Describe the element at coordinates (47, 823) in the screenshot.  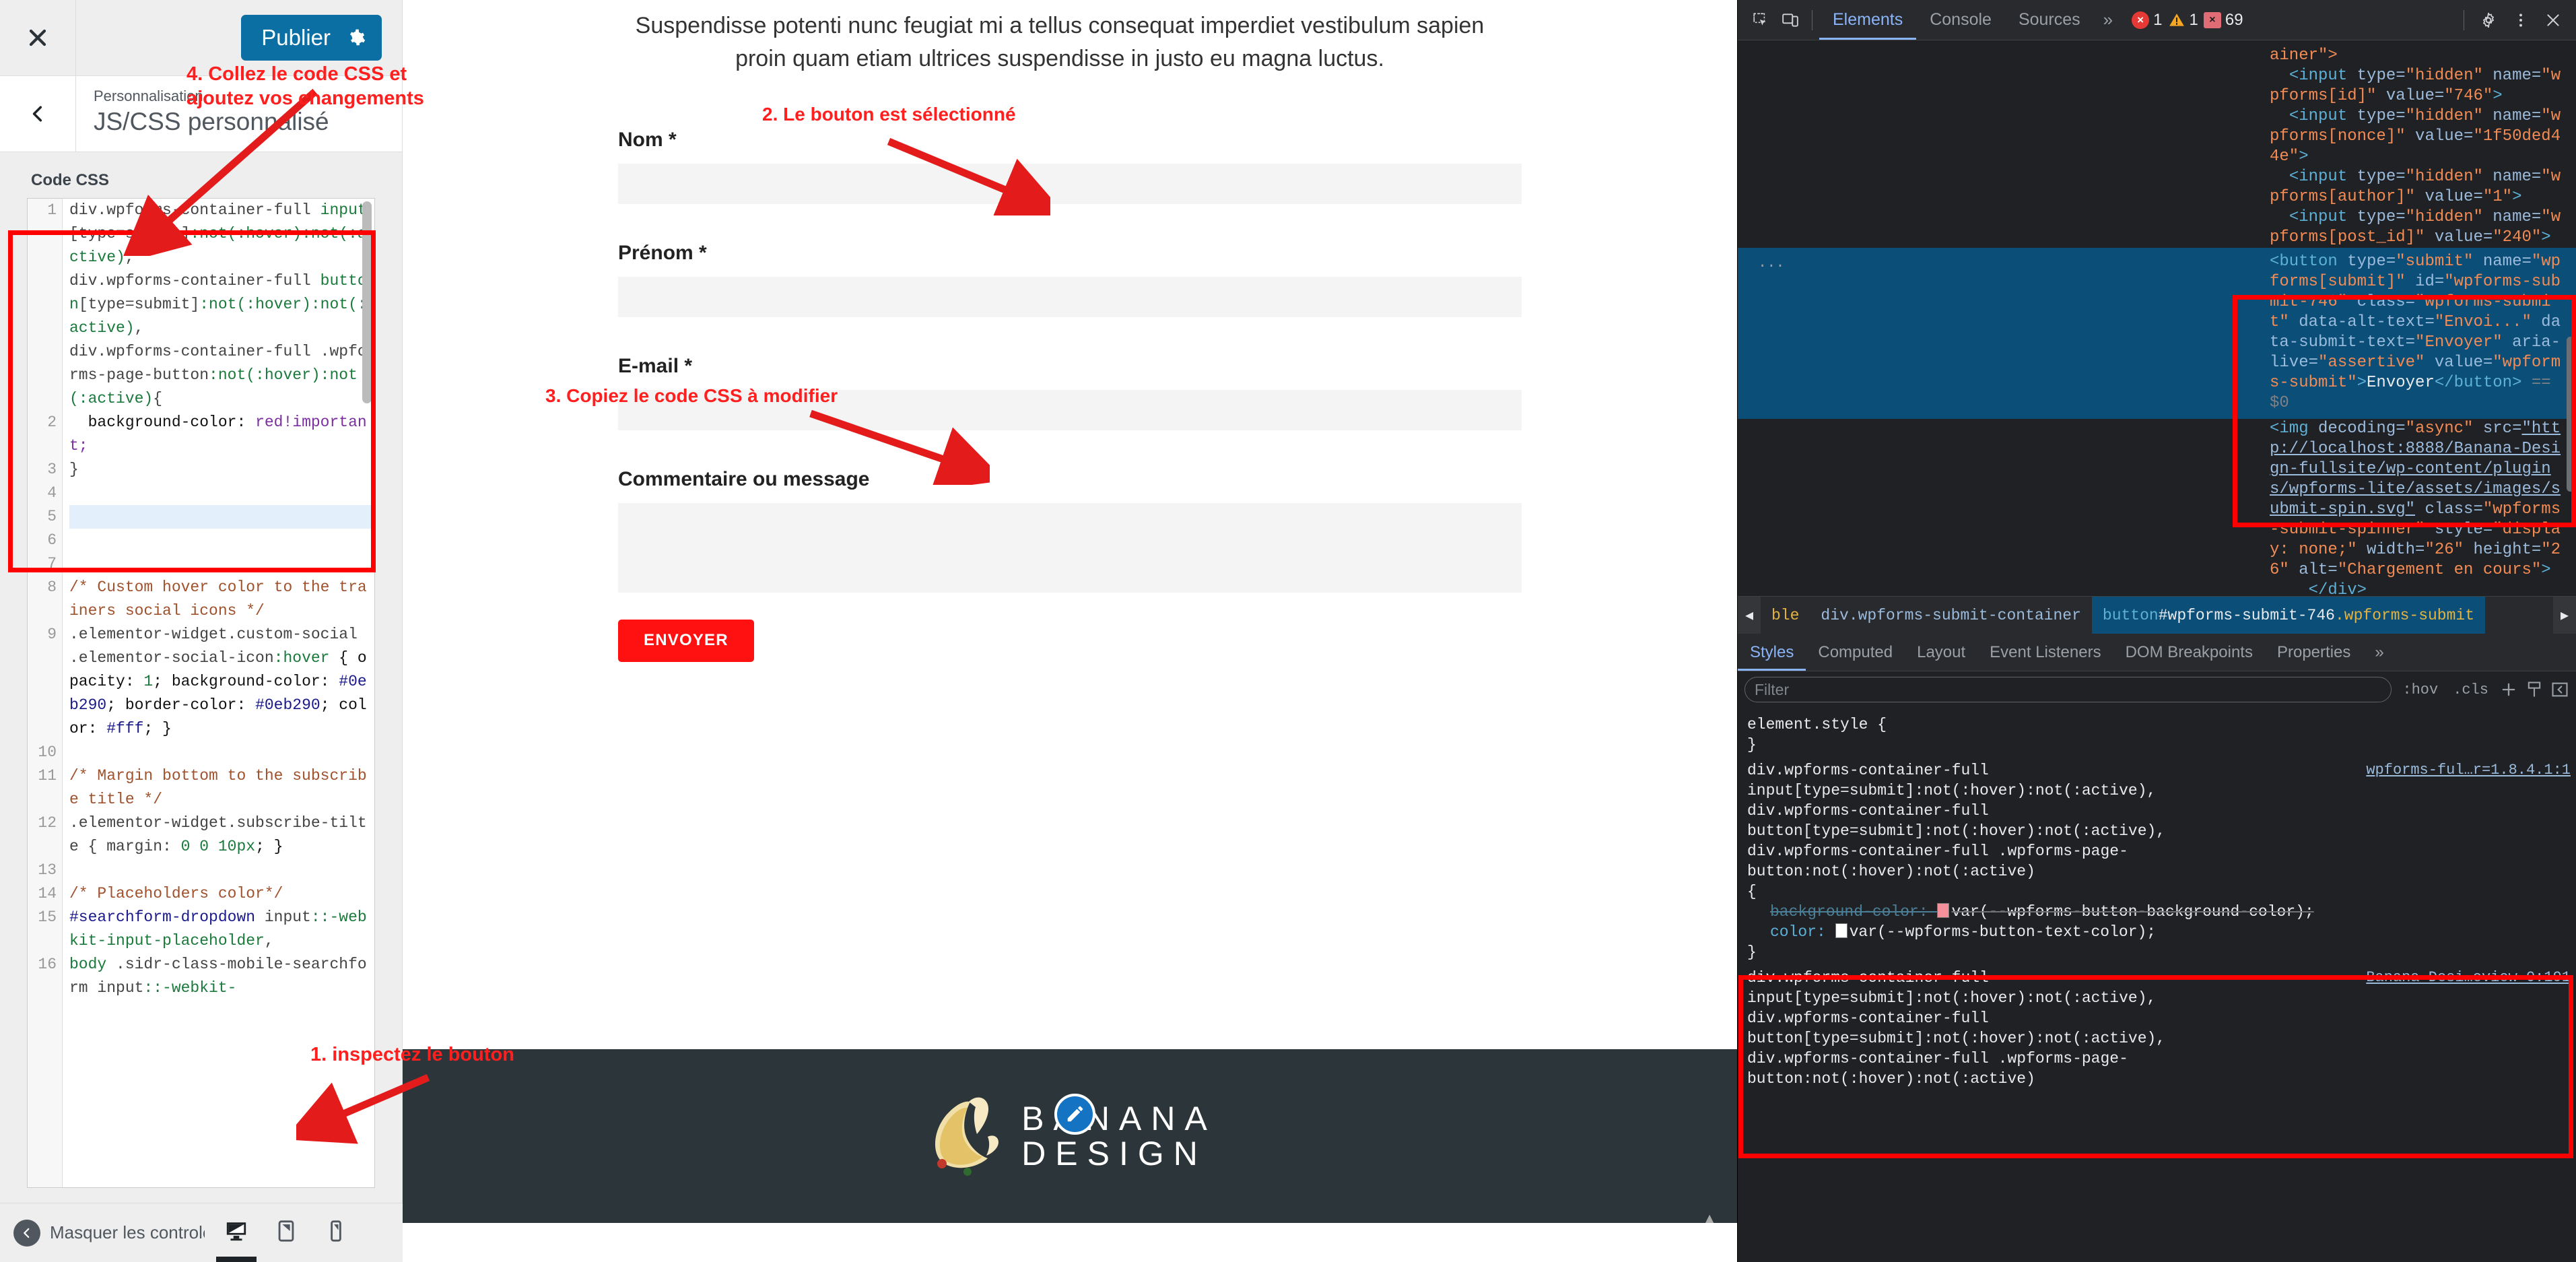
I see `line-number: 12` at that location.